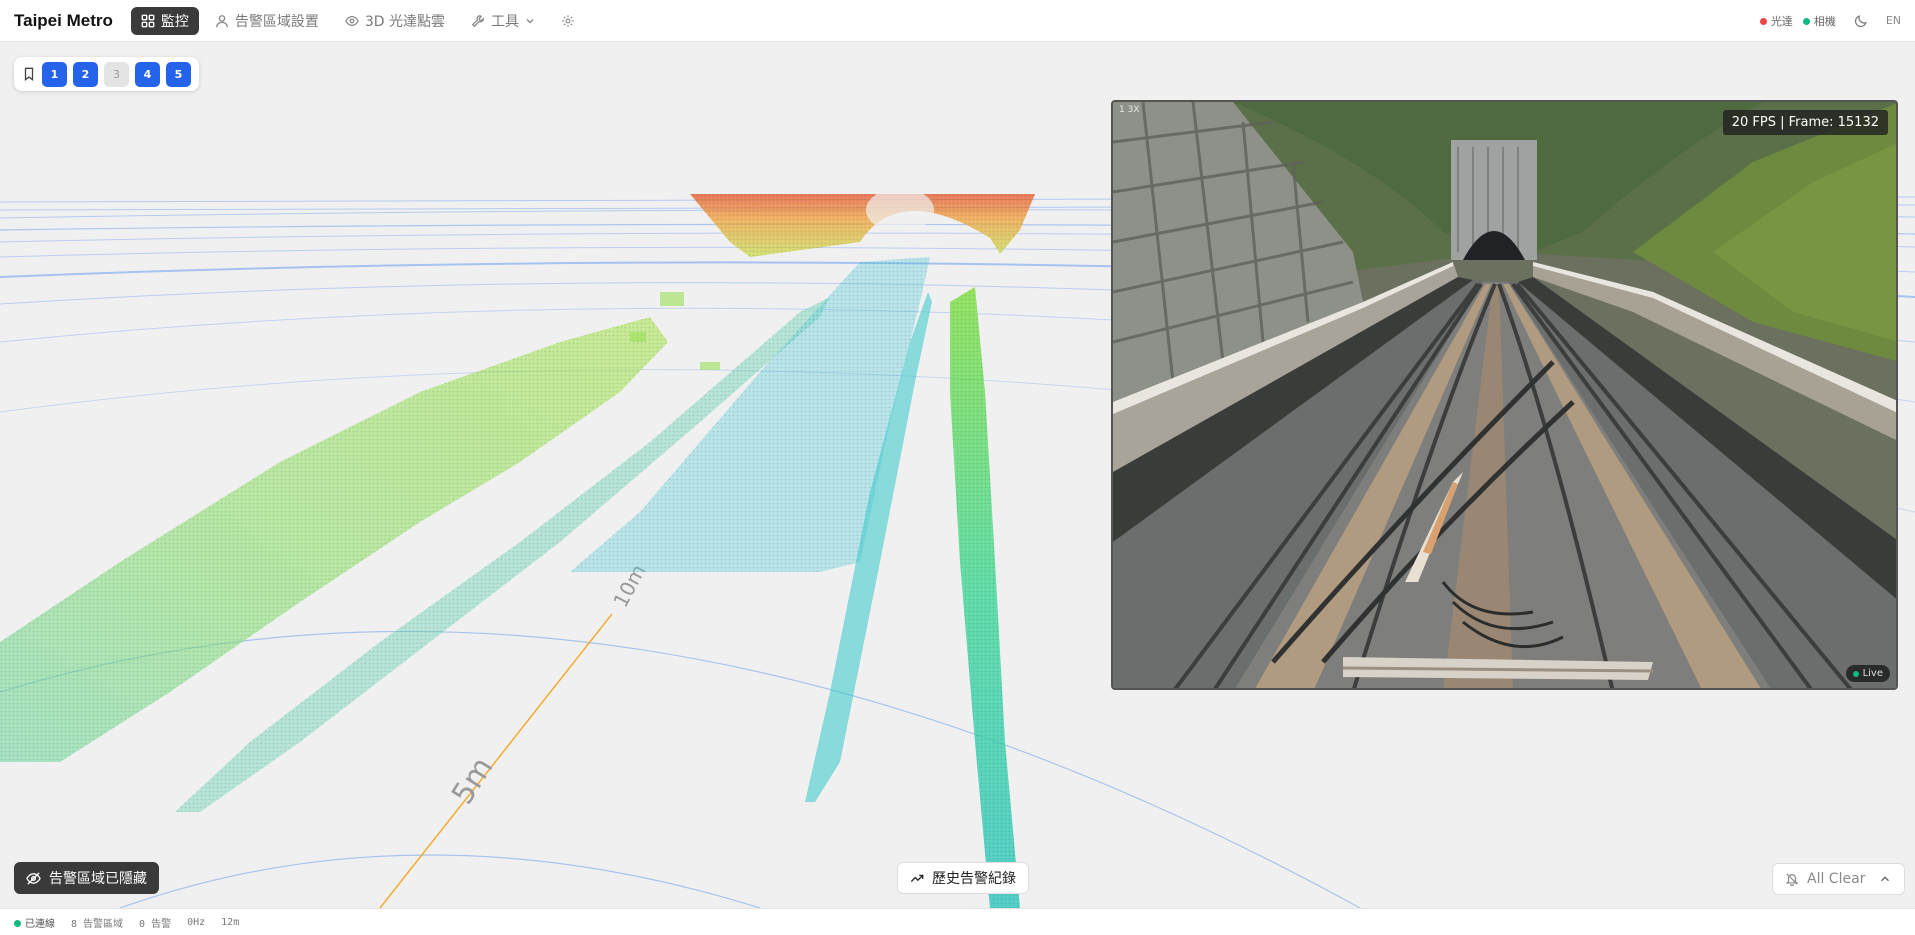 This screenshot has width=1915, height=935. What do you see at coordinates (221, 20) in the screenshot?
I see `user-icon` at bounding box center [221, 20].